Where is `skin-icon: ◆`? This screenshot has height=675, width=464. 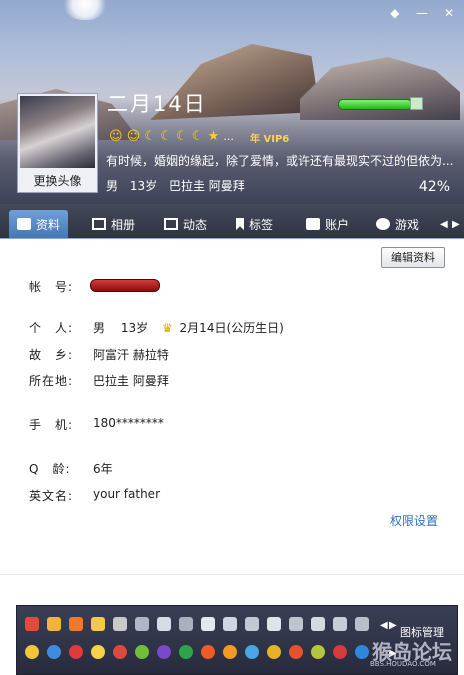 skin-icon: ◆ is located at coordinates (395, 13).